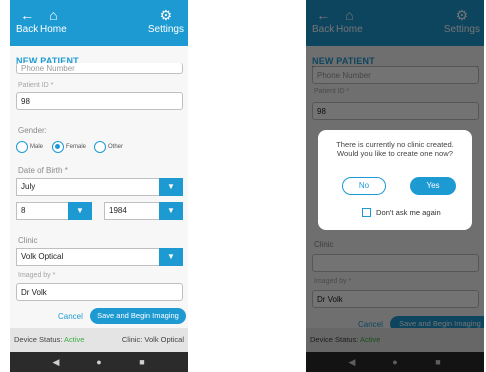 This screenshot has height=372, width=486. Describe the element at coordinates (43, 170) in the screenshot. I see `dob-label: Date of Birth *` at that location.